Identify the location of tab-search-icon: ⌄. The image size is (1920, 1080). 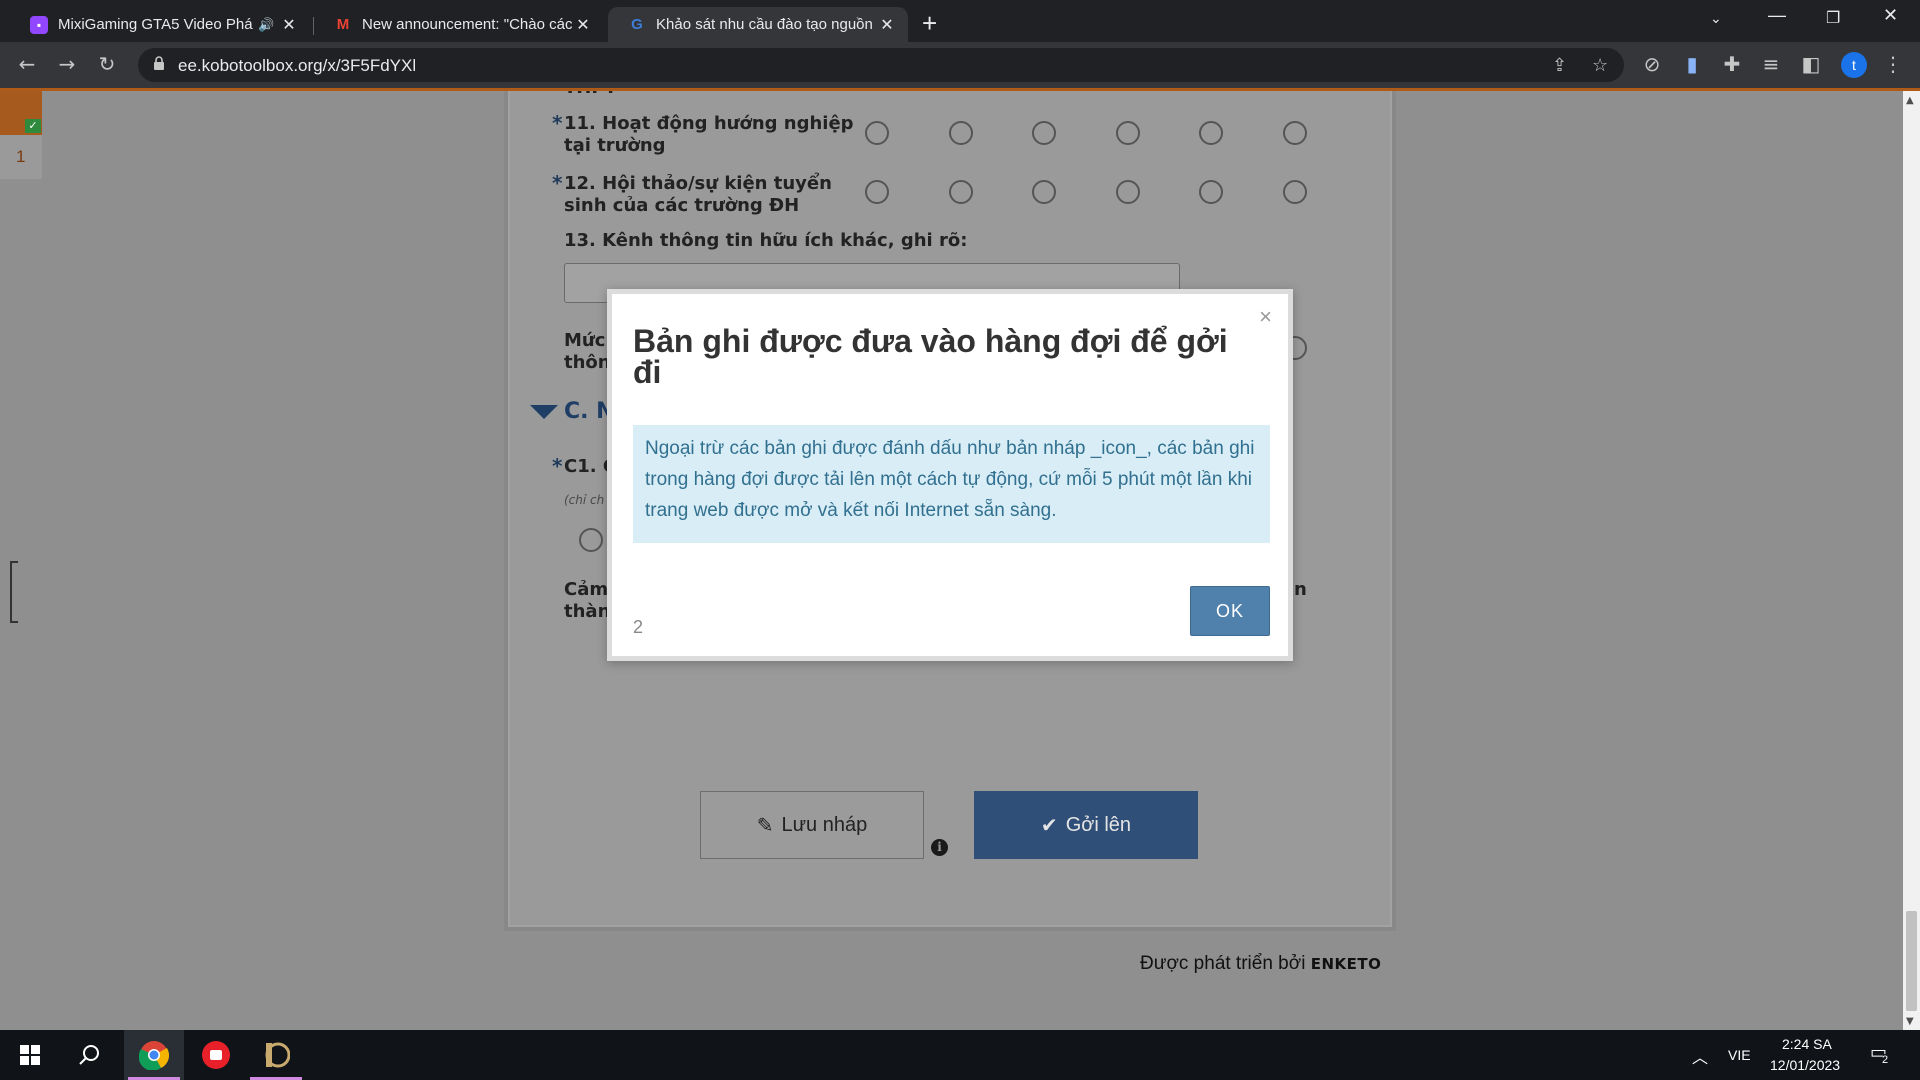
(1716, 18).